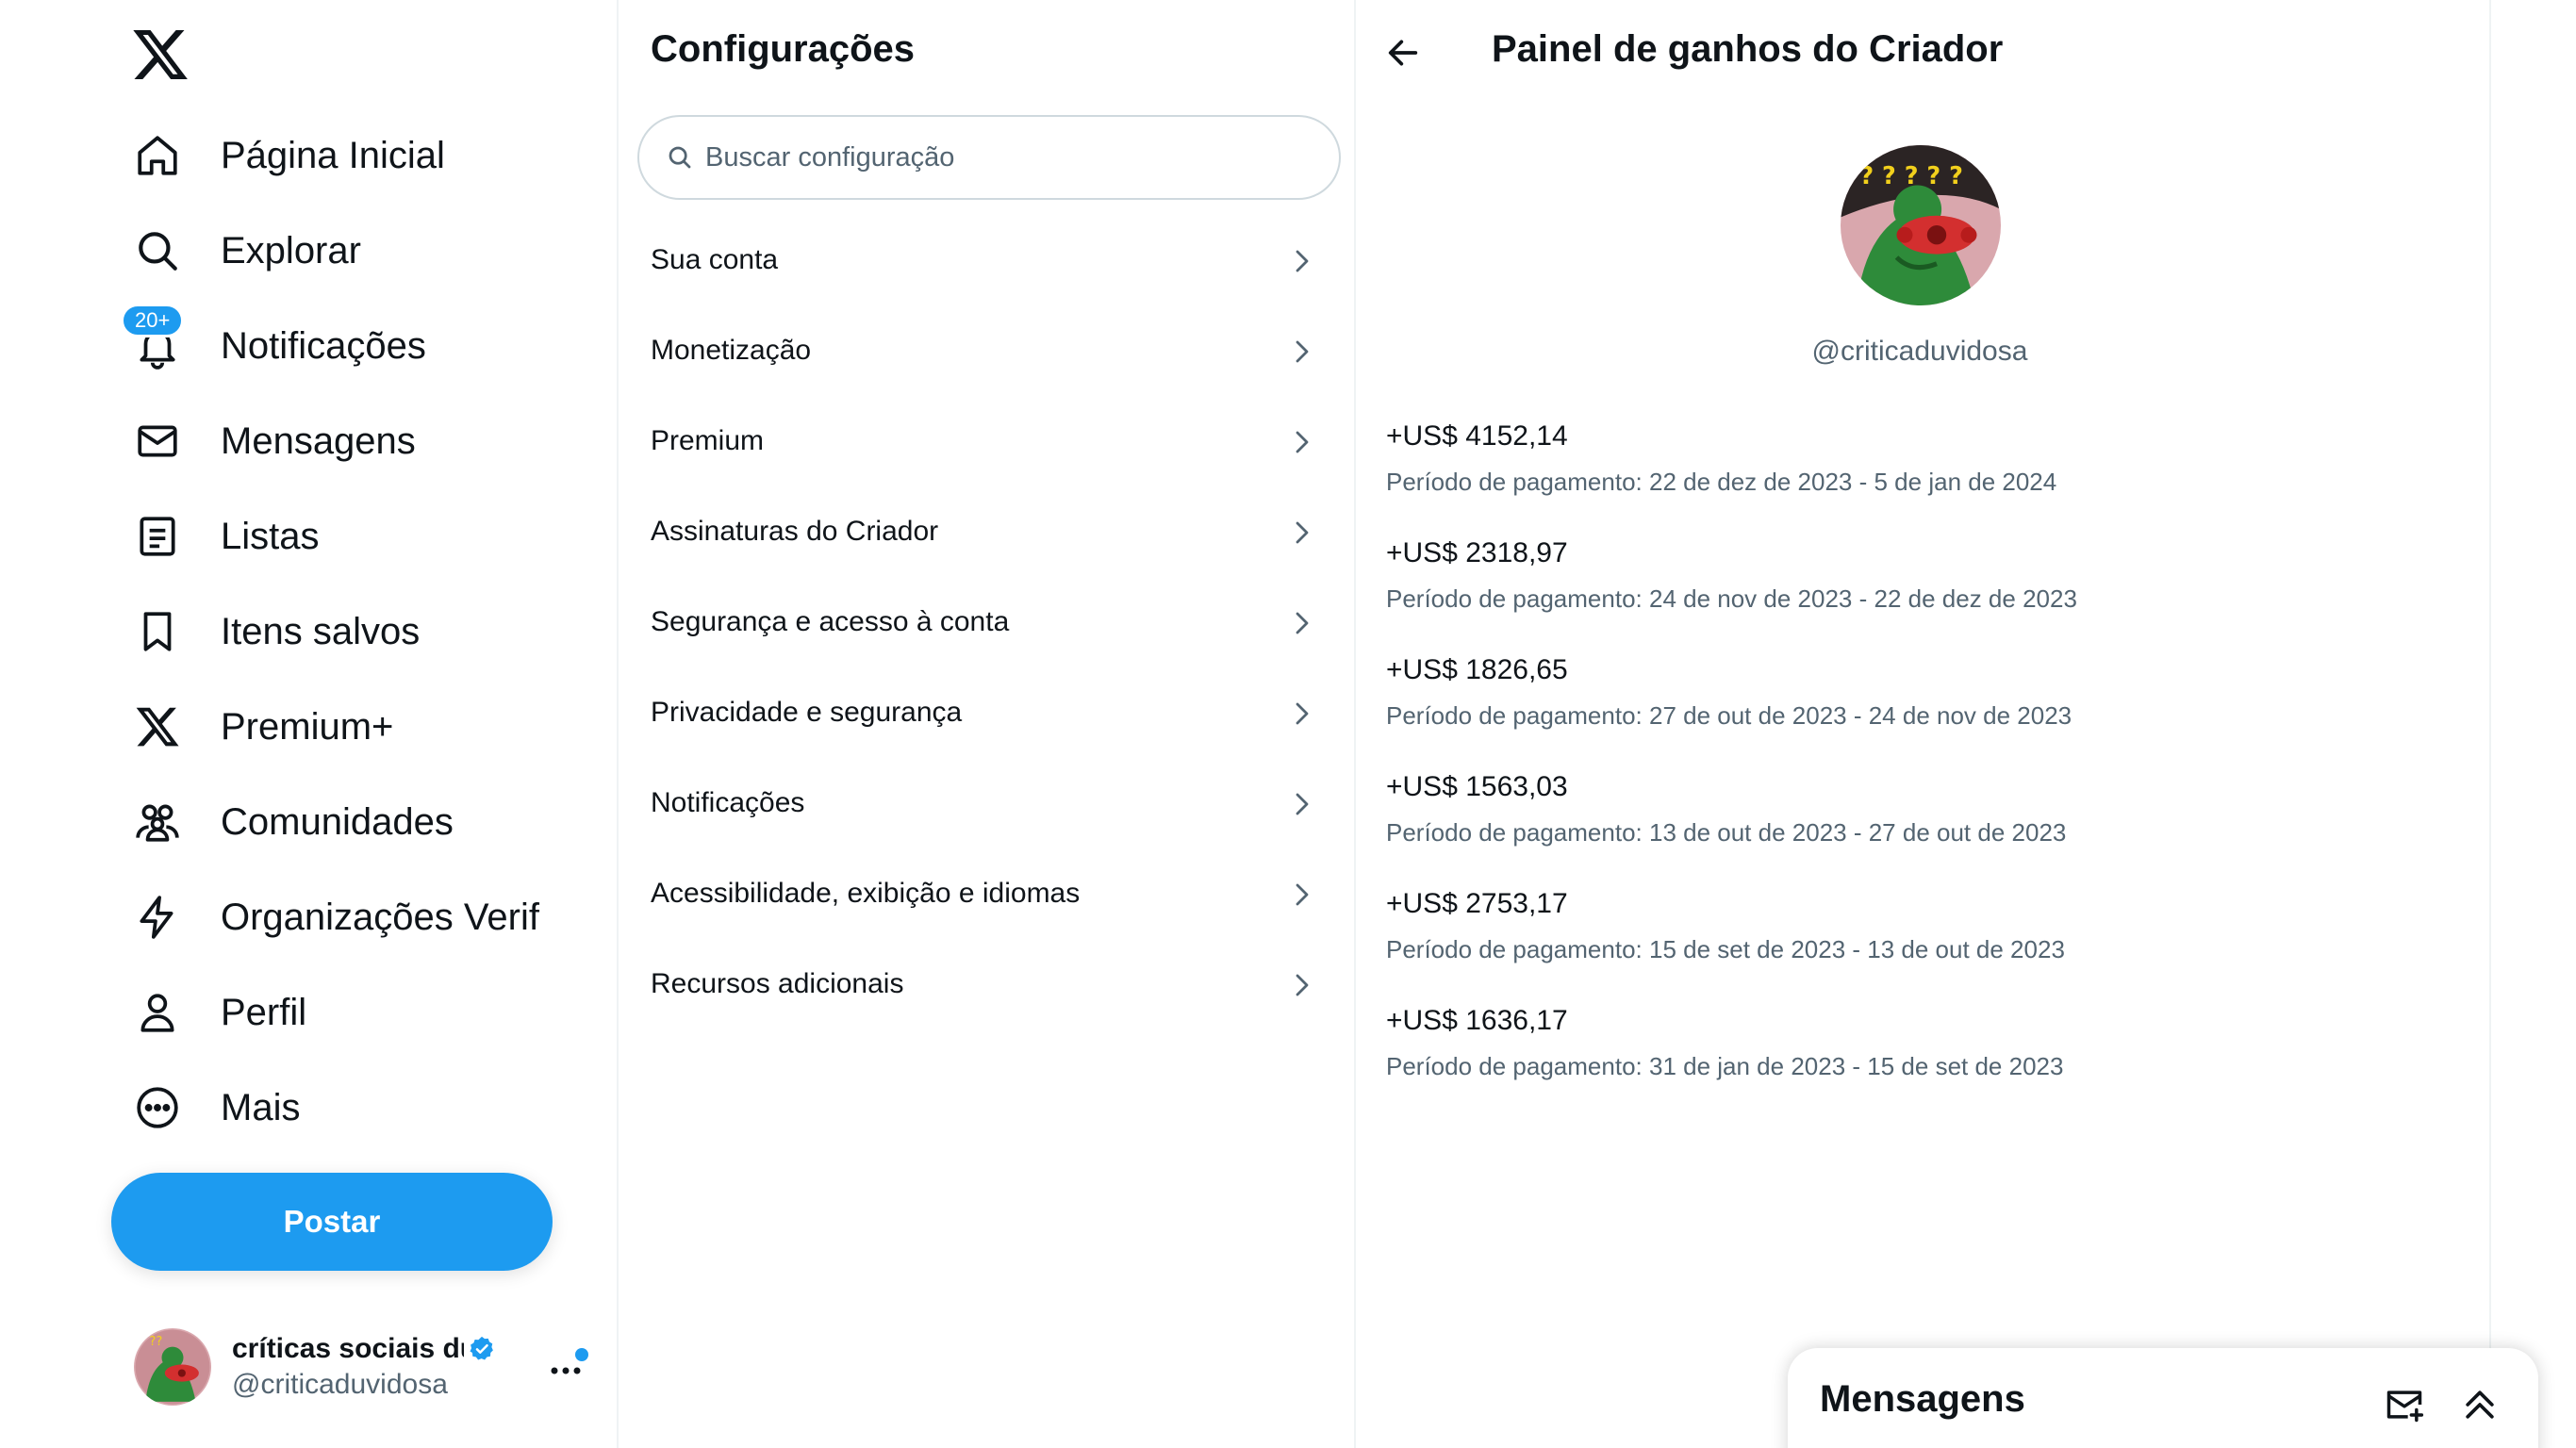  Describe the element at coordinates (986, 531) in the screenshot. I see `settings-item-creator-subscriptions: Assinaturas do Criador` at that location.